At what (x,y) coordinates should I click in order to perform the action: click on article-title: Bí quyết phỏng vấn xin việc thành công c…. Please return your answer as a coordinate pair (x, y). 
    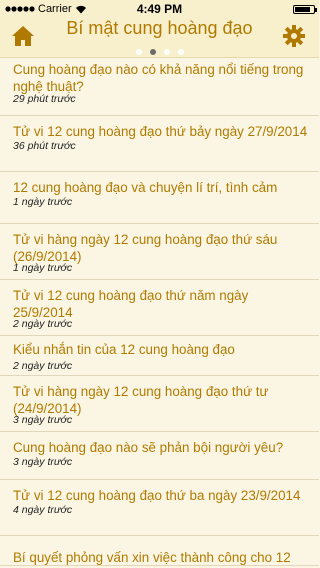
    Looking at the image, I should click on (152, 557).